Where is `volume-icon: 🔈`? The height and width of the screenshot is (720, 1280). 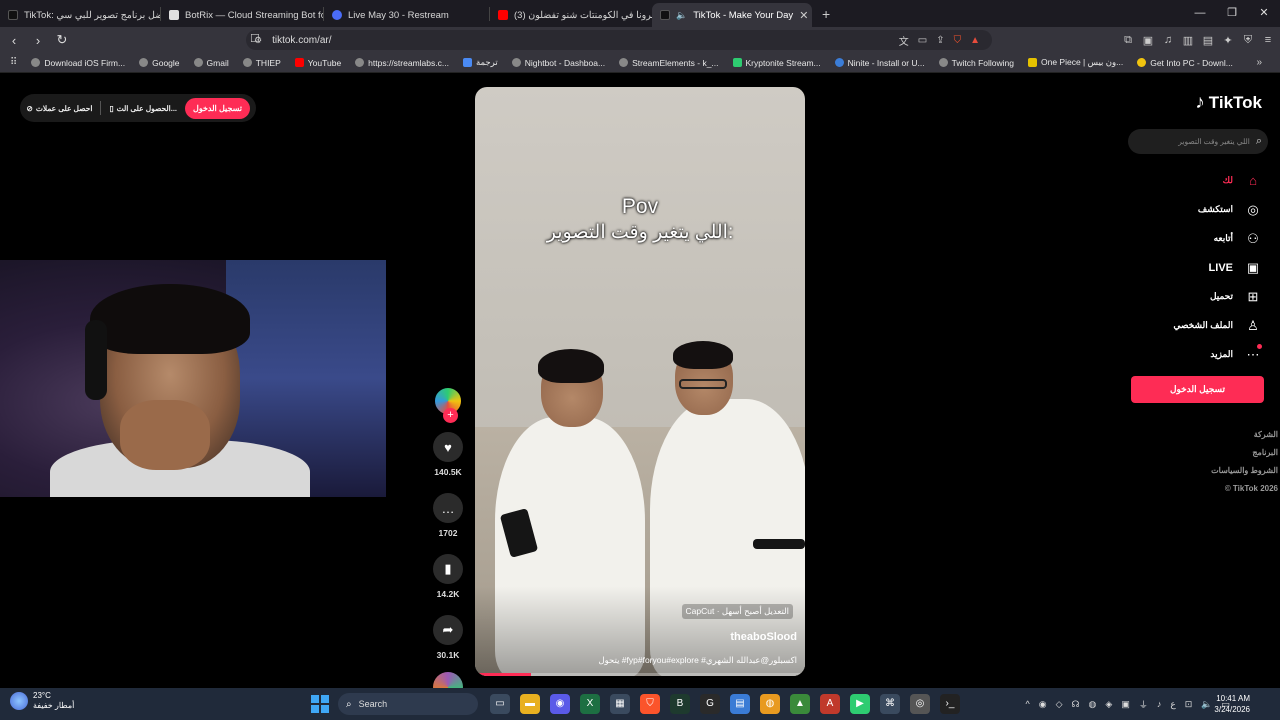 volume-icon: 🔈 is located at coordinates (1206, 704).